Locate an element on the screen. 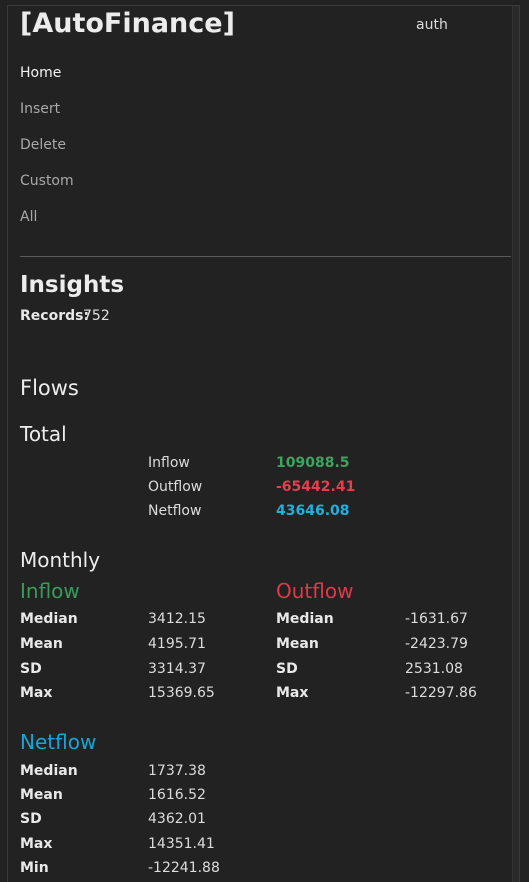 This screenshot has height=882, width=529. main-nav: Home Insert Delete Custom All is located at coordinates (47, 154).